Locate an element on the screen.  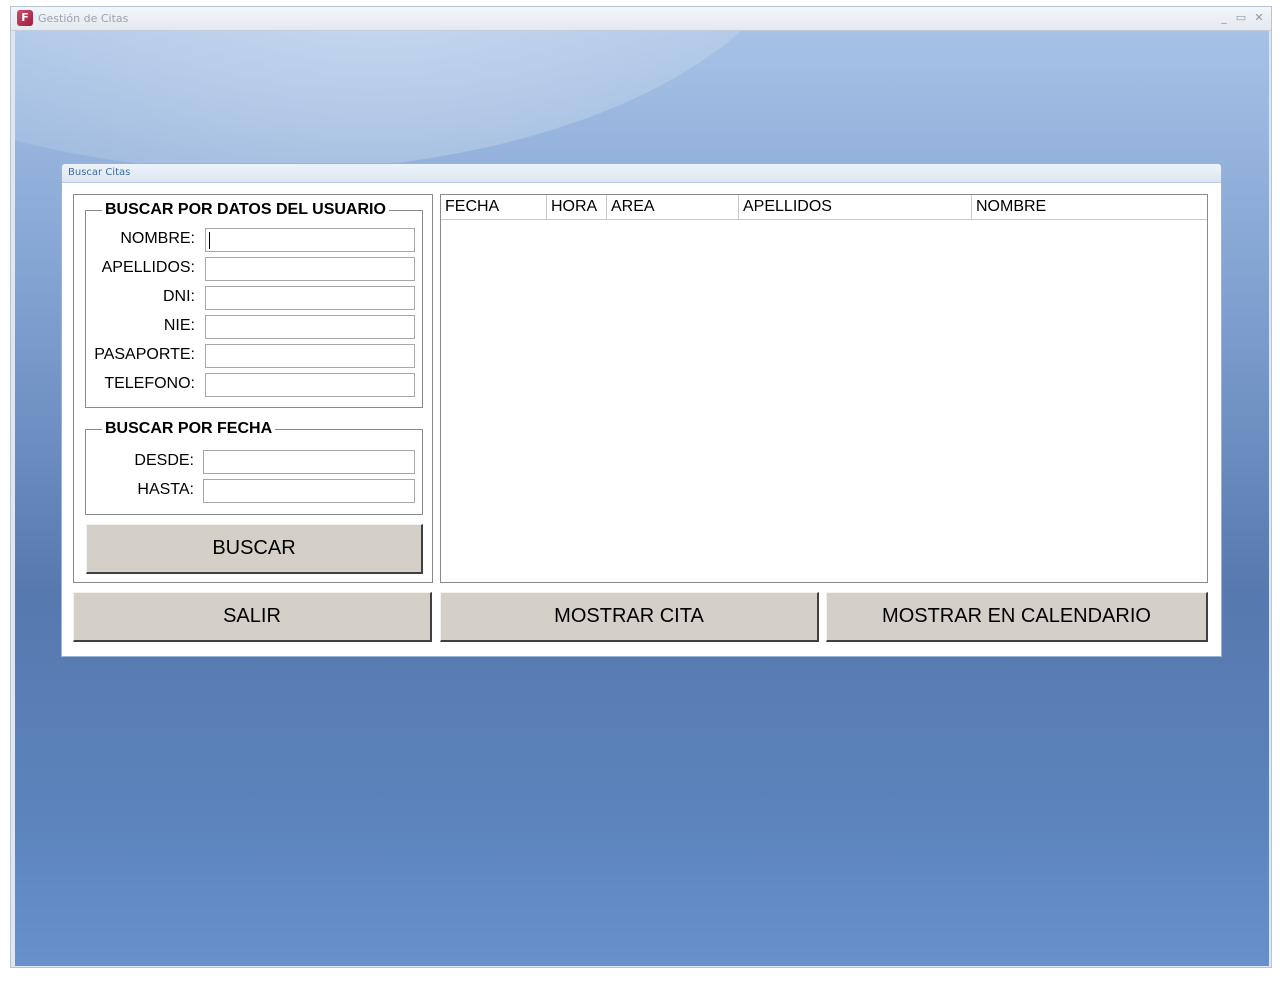
desde-row: DESDE: is located at coordinates (244, 462).